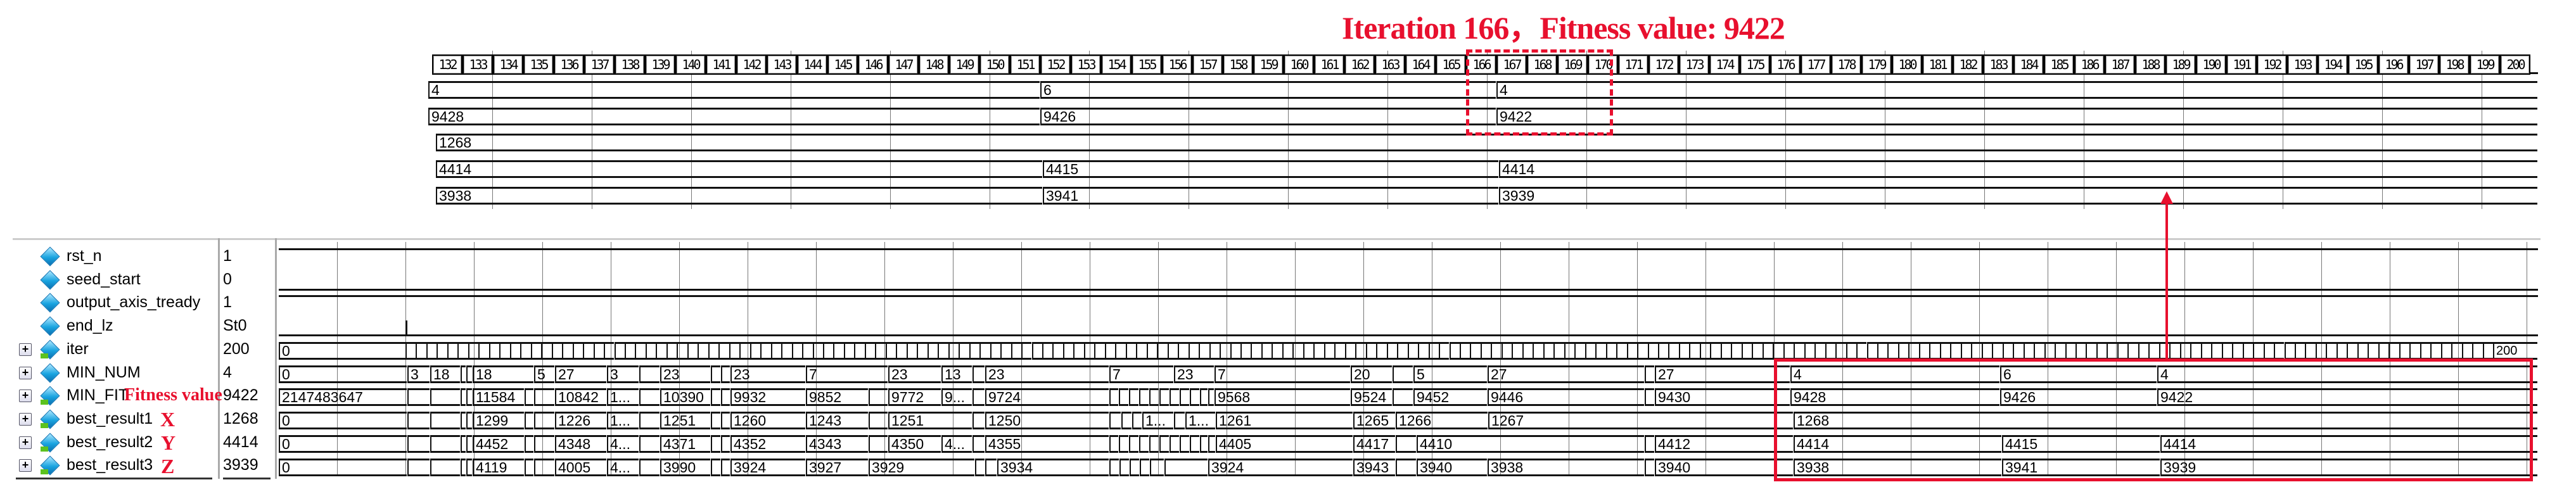 Image resolution: width=2576 pixels, height=494 pixels. What do you see at coordinates (104, 373) in the screenshot?
I see `signal-name: MIN_NUM` at bounding box center [104, 373].